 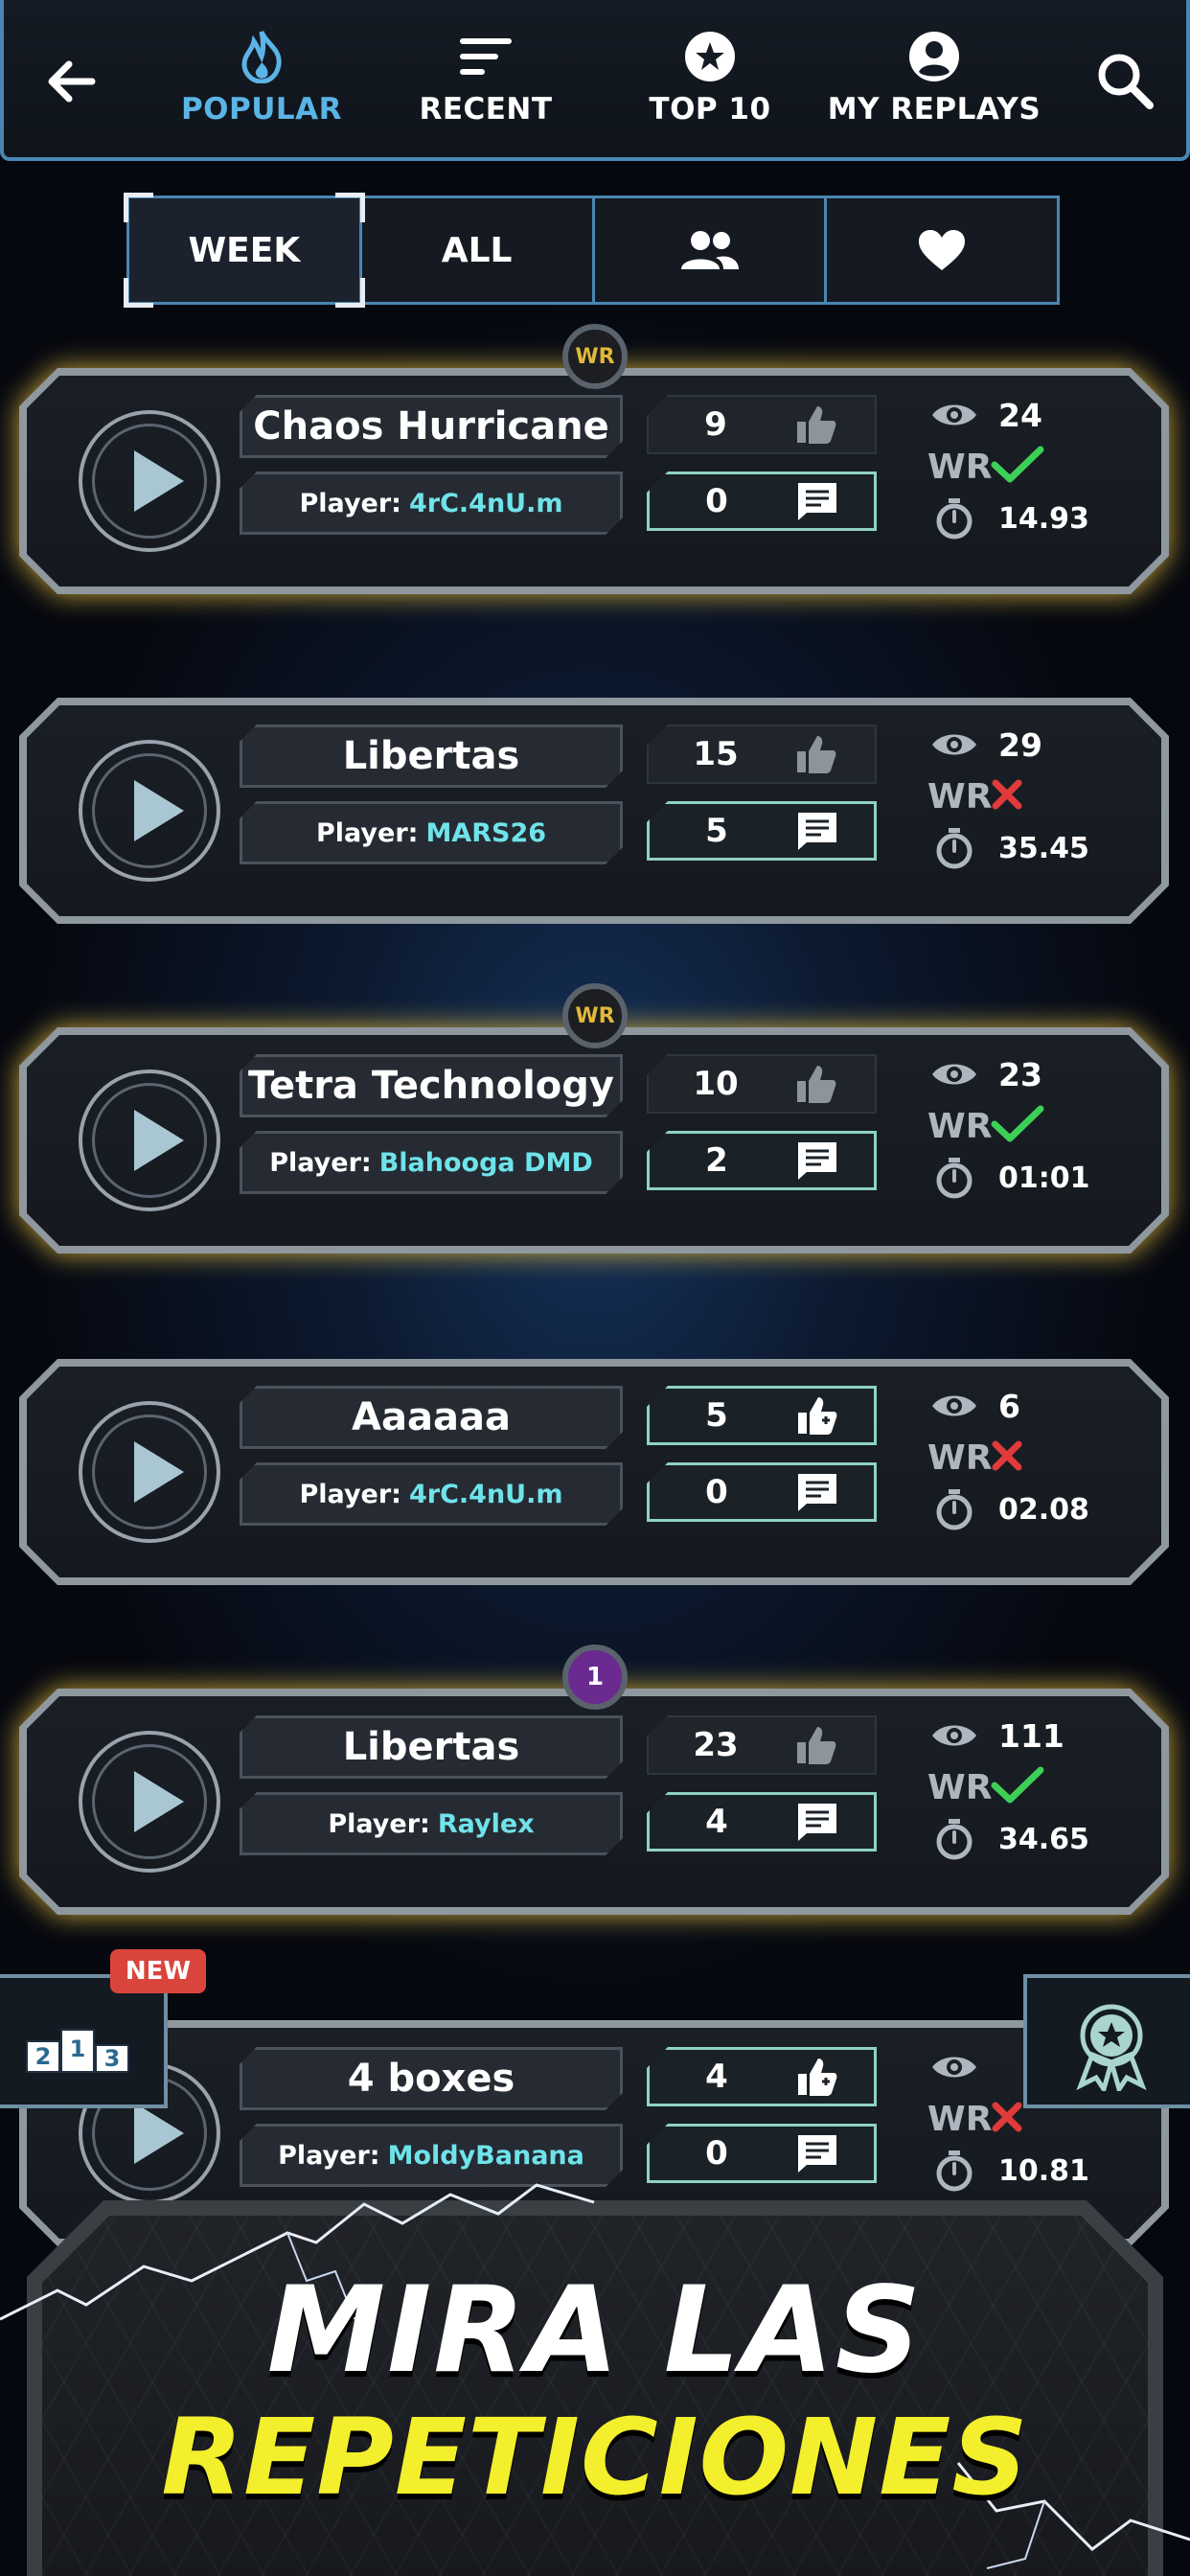 What do you see at coordinates (934, 86) in the screenshot?
I see `tab-my-replays: MY REPLAYS` at bounding box center [934, 86].